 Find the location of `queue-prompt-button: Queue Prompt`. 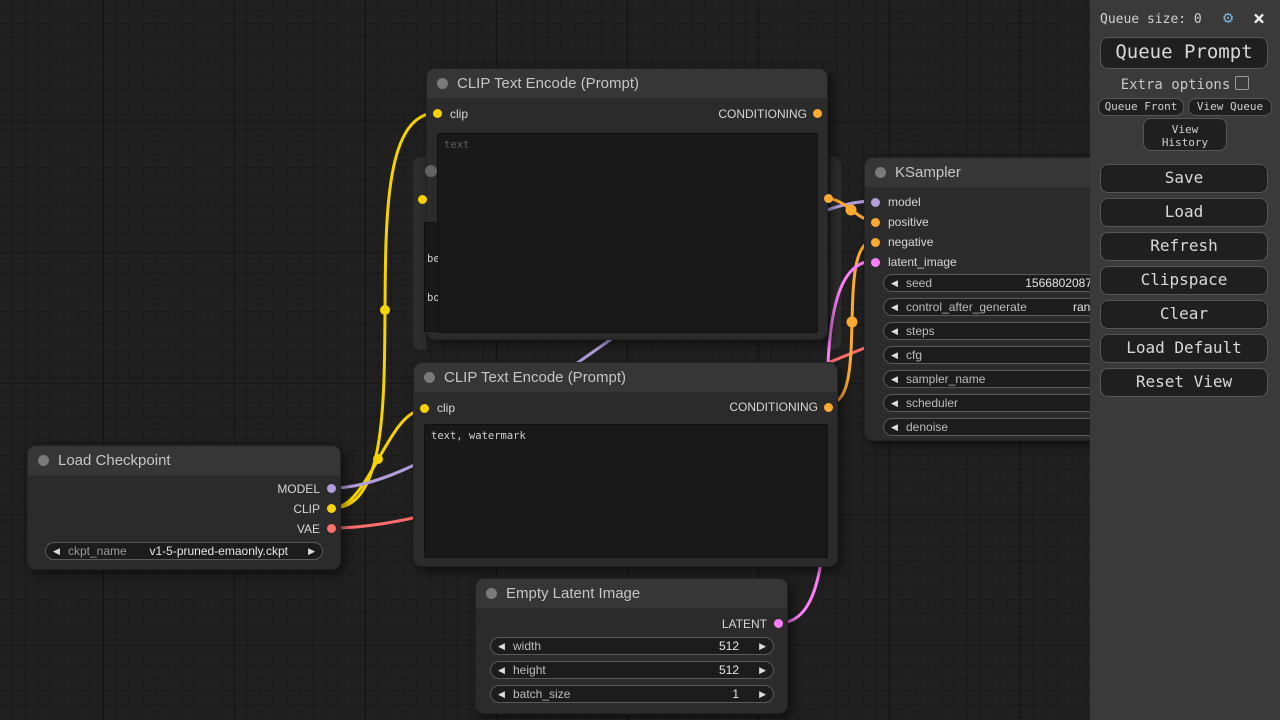

queue-prompt-button: Queue Prompt is located at coordinates (1184, 53).